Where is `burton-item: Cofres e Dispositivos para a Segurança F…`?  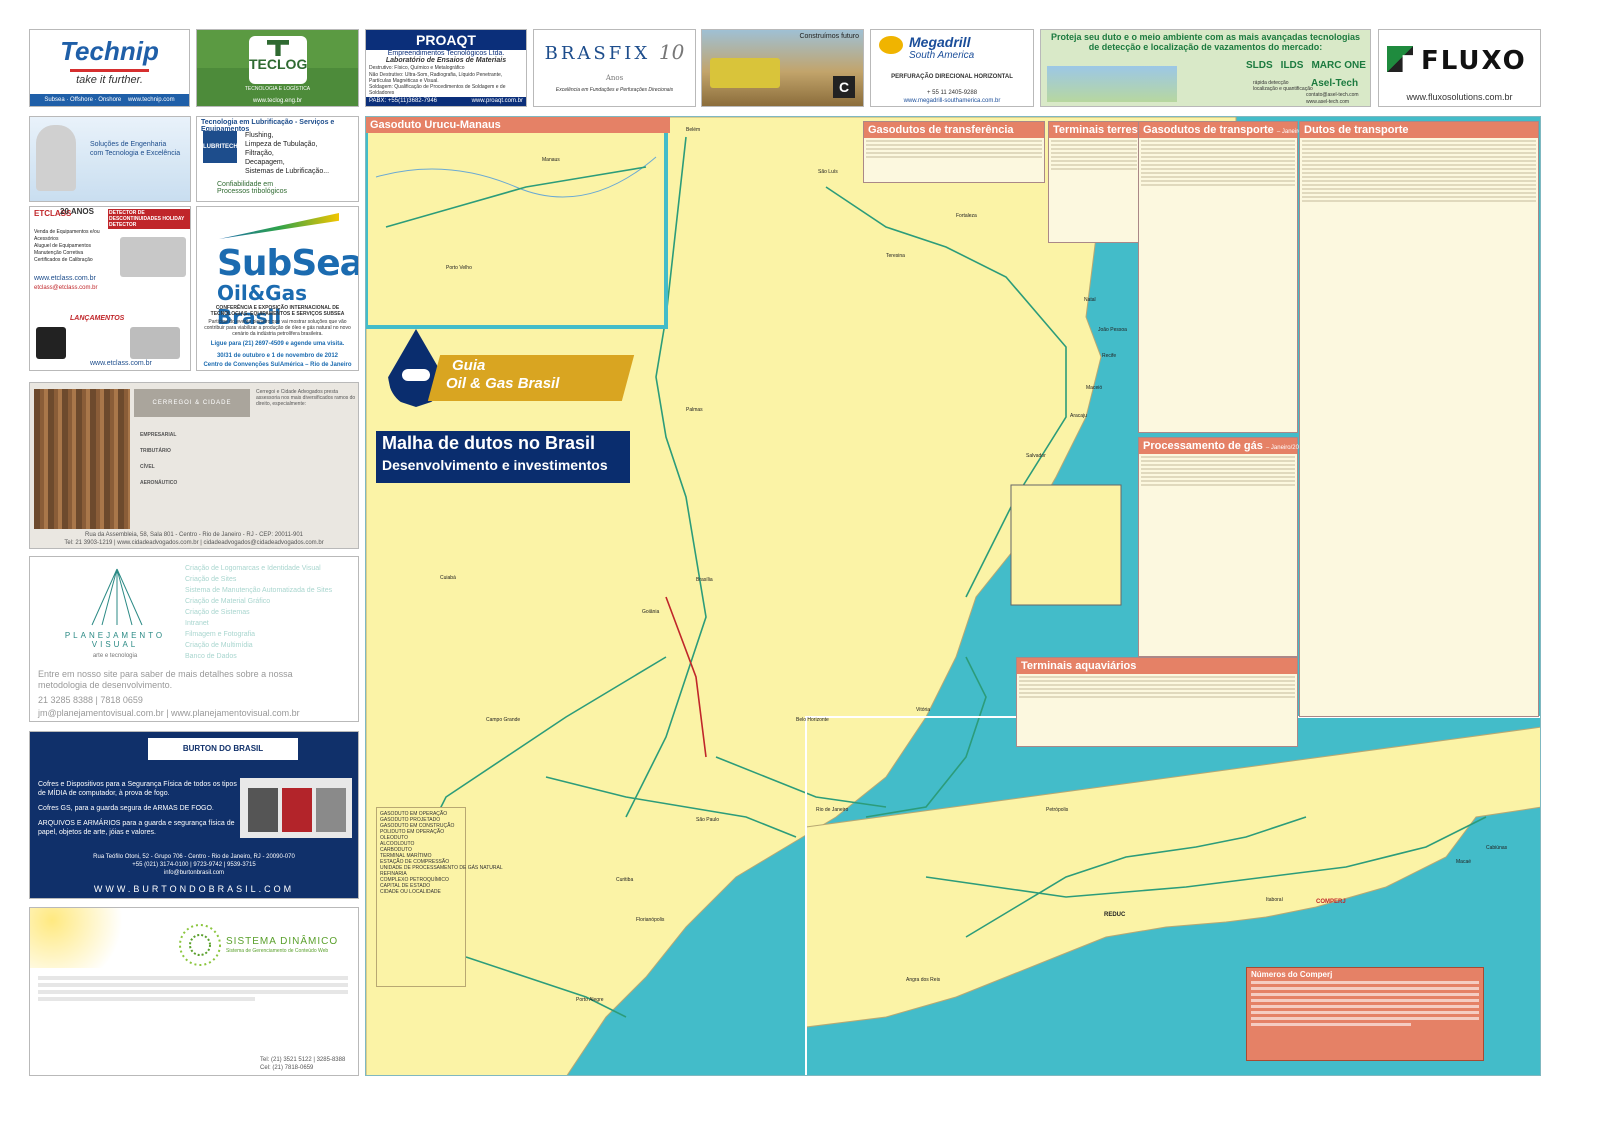 burton-item: Cofres e Dispositivos para a Segurança F… is located at coordinates (137, 789).